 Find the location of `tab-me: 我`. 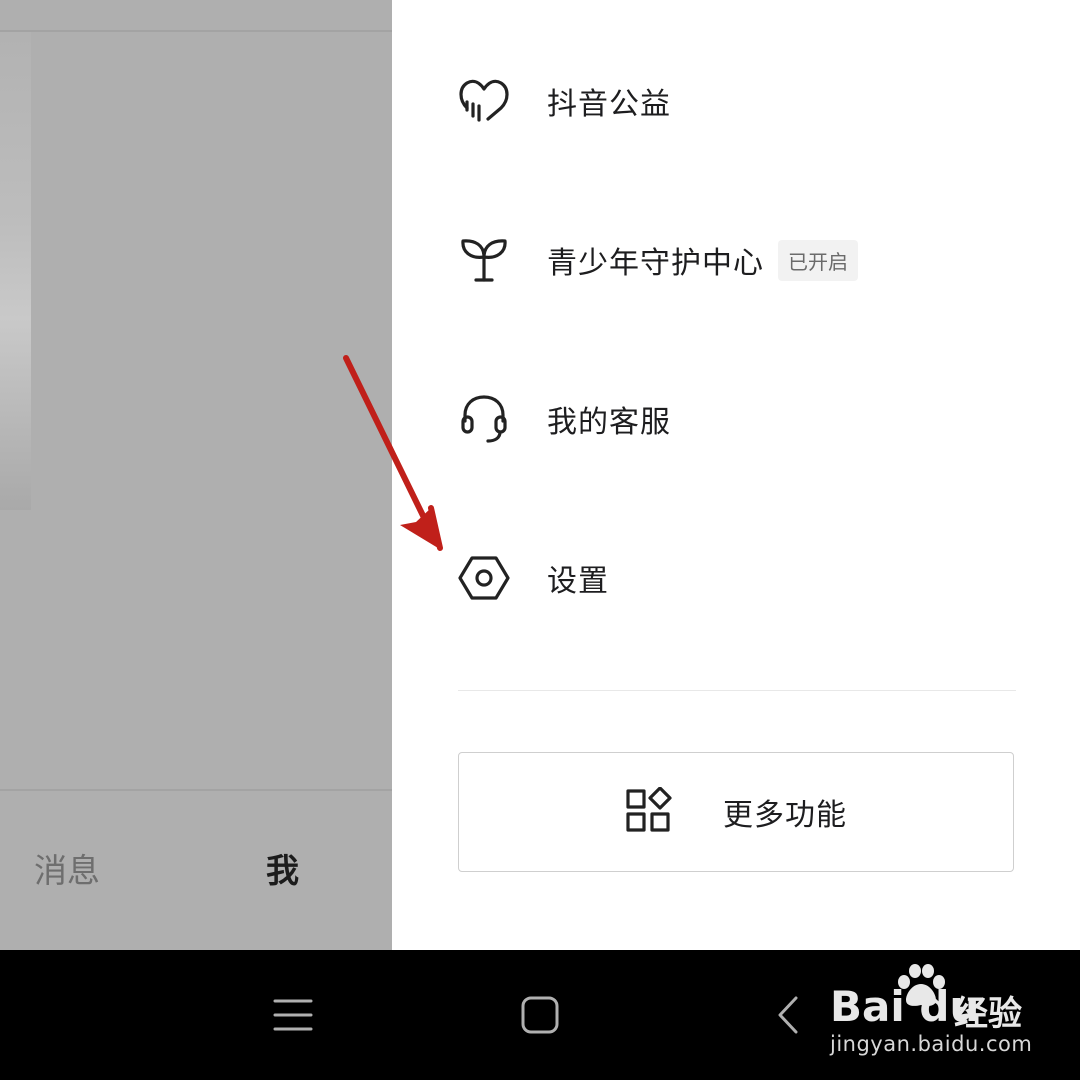

tab-me: 我 is located at coordinates (282, 871).